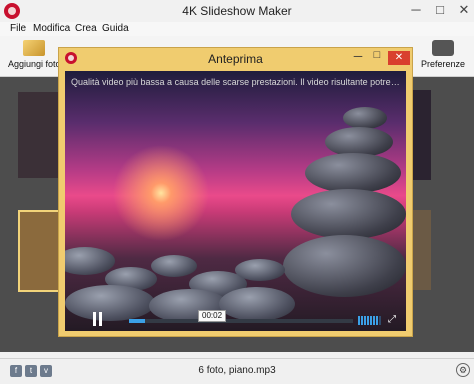 This screenshot has width=474, height=384. Describe the element at coordinates (392, 320) in the screenshot. I see `fullscreen-icon: ⤢` at that location.